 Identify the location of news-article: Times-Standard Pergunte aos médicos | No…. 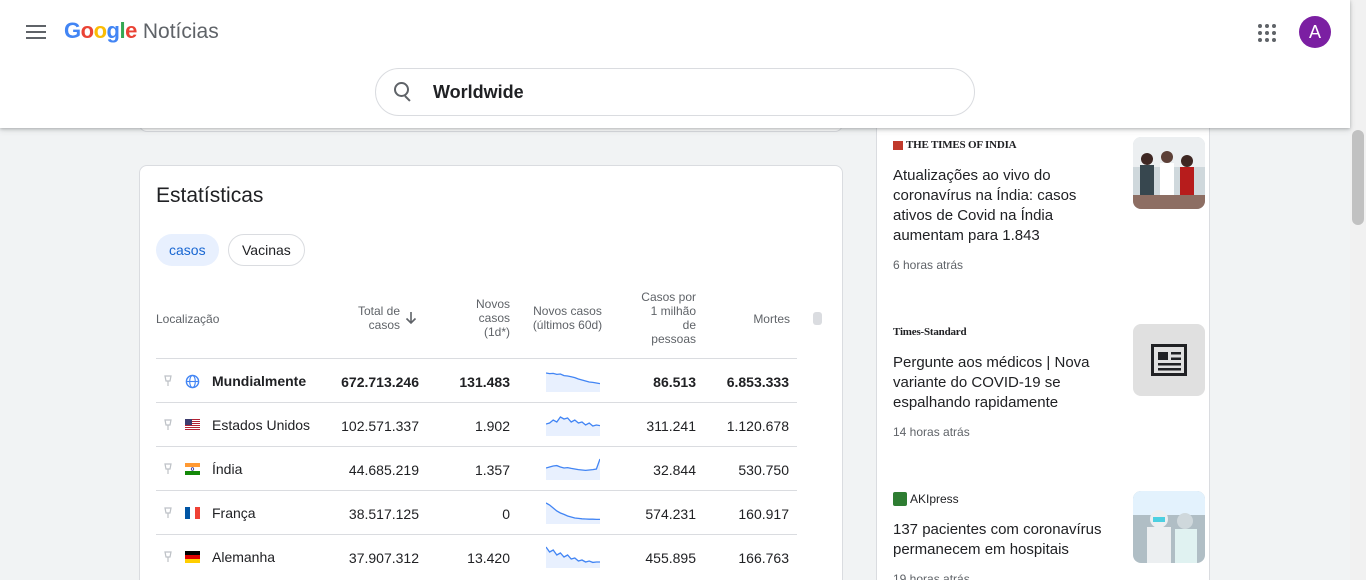
(1049, 381).